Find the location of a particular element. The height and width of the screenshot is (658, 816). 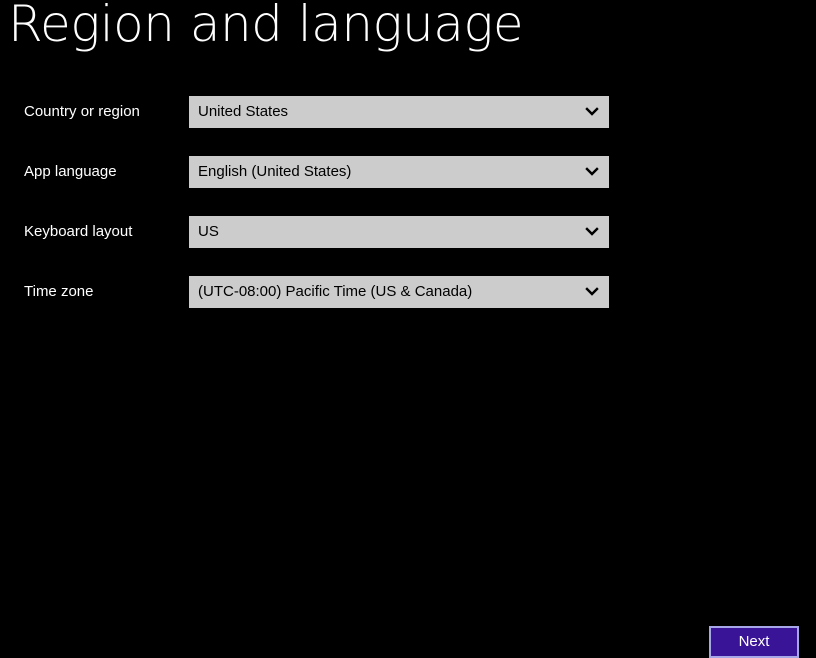

time-zone-select: (UTC-08:00) Pacific Time (US & Canada) is located at coordinates (399, 292).